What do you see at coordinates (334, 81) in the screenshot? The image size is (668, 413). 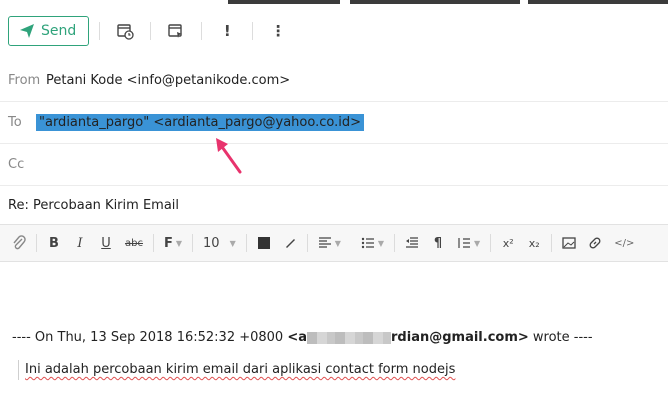 I see `from-row: From Petani Kode <info@petanikode.com>` at bounding box center [334, 81].